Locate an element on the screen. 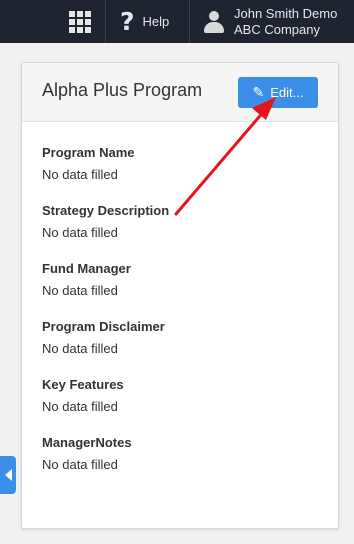  apps-button is located at coordinates (80, 21).